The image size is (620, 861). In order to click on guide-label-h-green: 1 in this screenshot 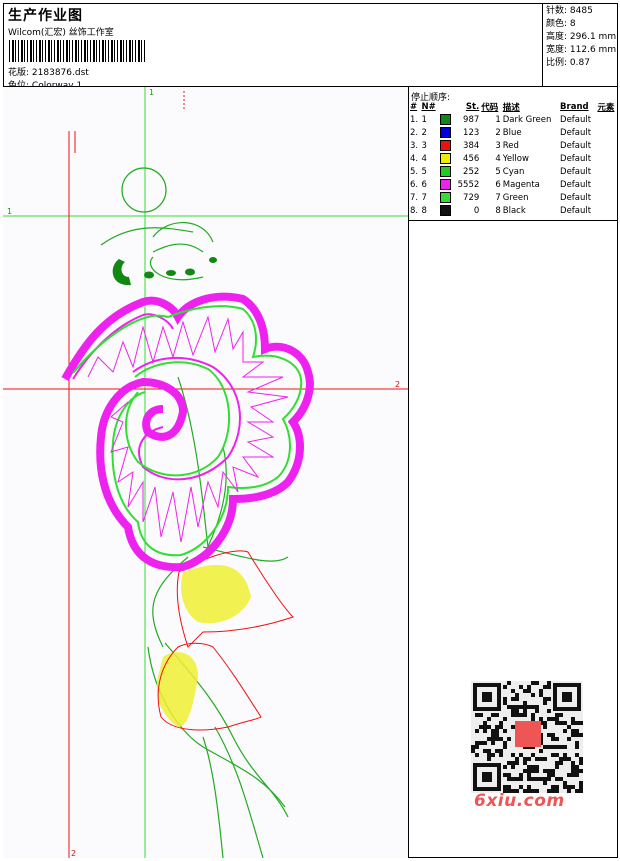, I will do `click(9, 211)`.